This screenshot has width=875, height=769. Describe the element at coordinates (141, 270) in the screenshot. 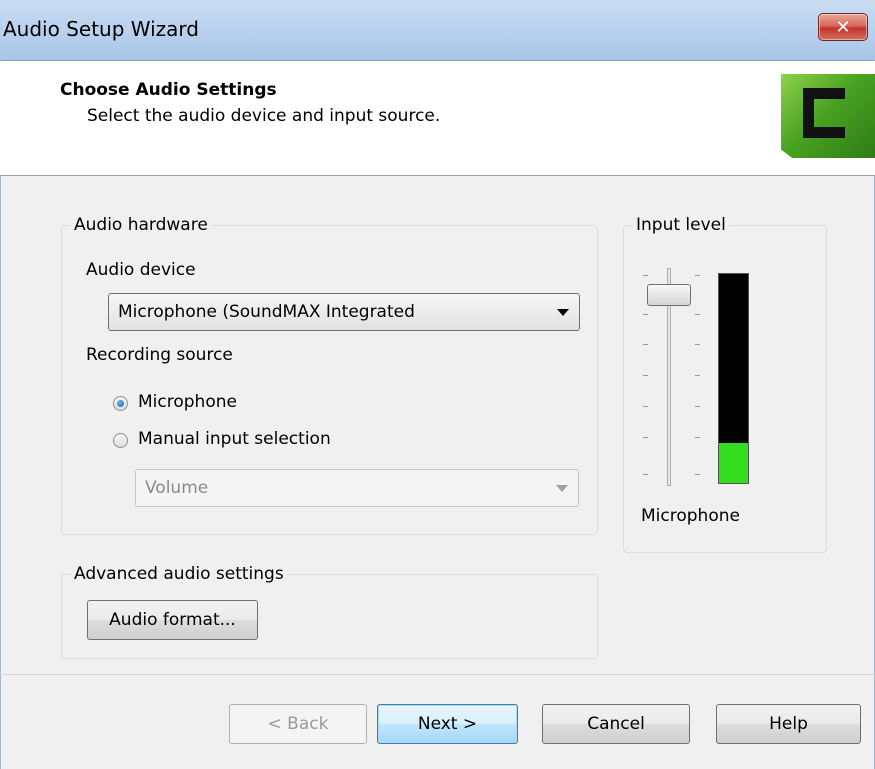

I see `audio-device-label: Audio device` at that location.